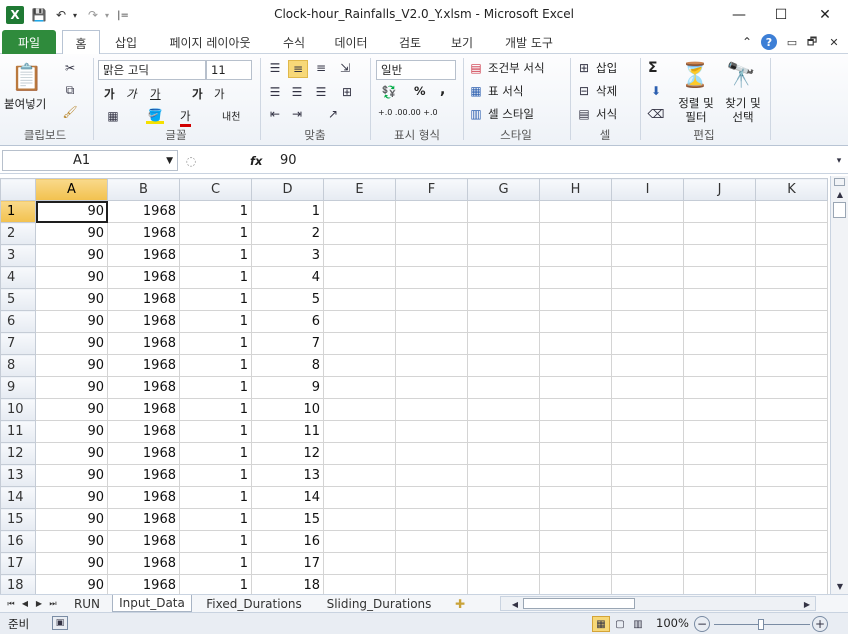  What do you see at coordinates (294, 42) in the screenshot?
I see `tab-formulas: 수식` at bounding box center [294, 42].